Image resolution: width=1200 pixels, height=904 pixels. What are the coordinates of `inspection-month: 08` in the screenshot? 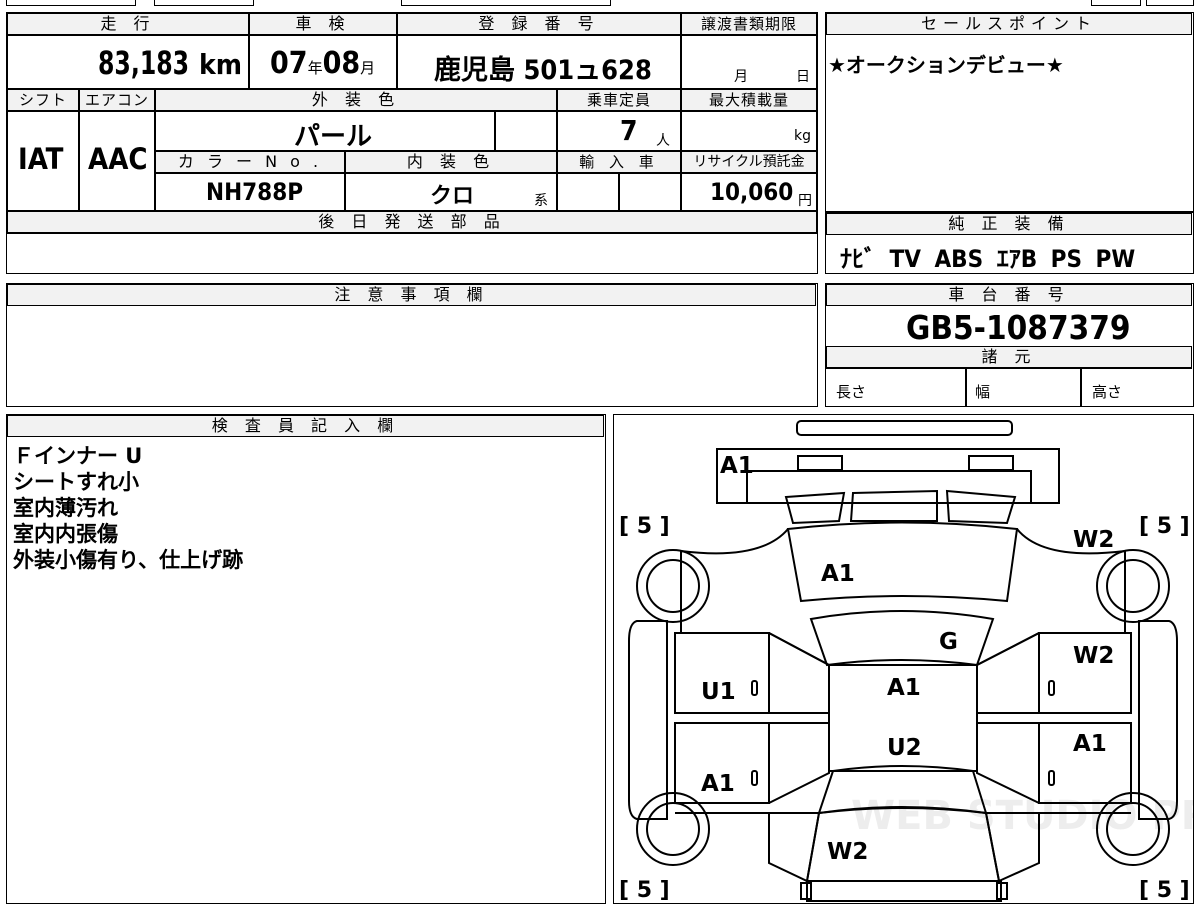 It's located at (341, 63).